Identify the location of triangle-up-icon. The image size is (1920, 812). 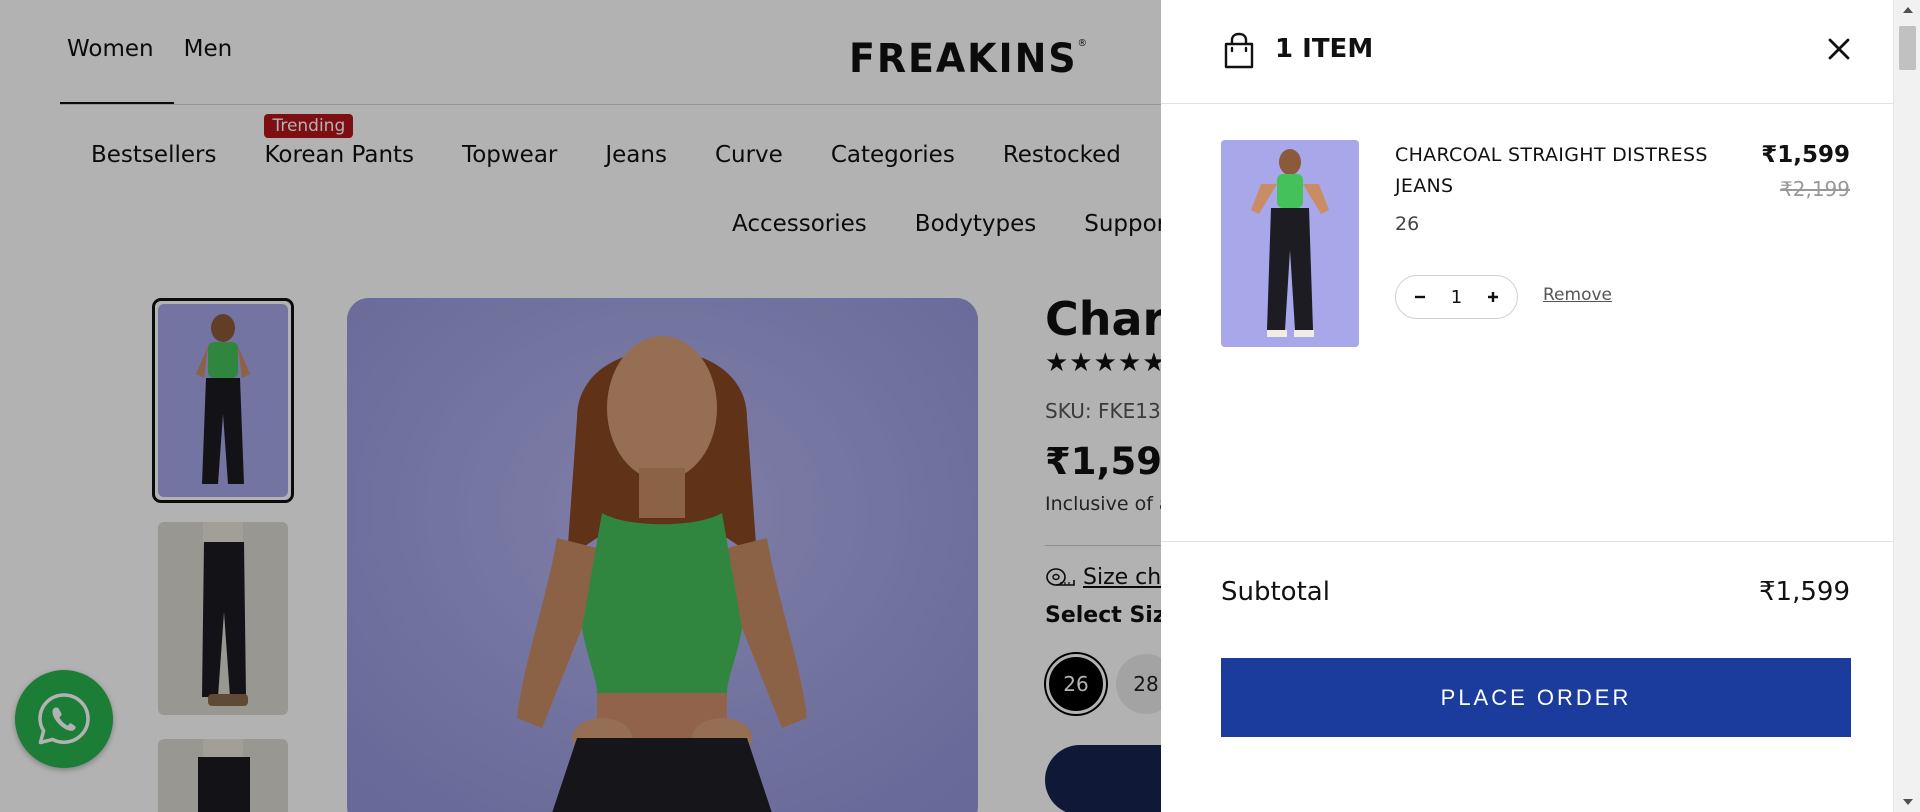
(1907, 10).